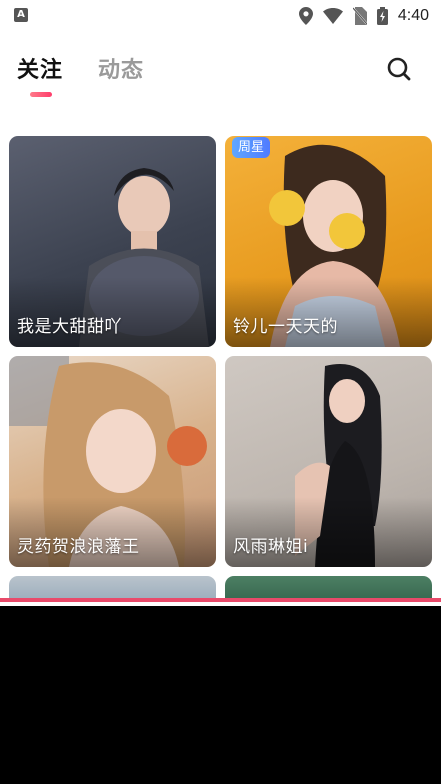 The width and height of the screenshot is (441, 784). Describe the element at coordinates (328, 461) in the screenshot. I see `streamer-card: 风雨琳姐i` at that location.